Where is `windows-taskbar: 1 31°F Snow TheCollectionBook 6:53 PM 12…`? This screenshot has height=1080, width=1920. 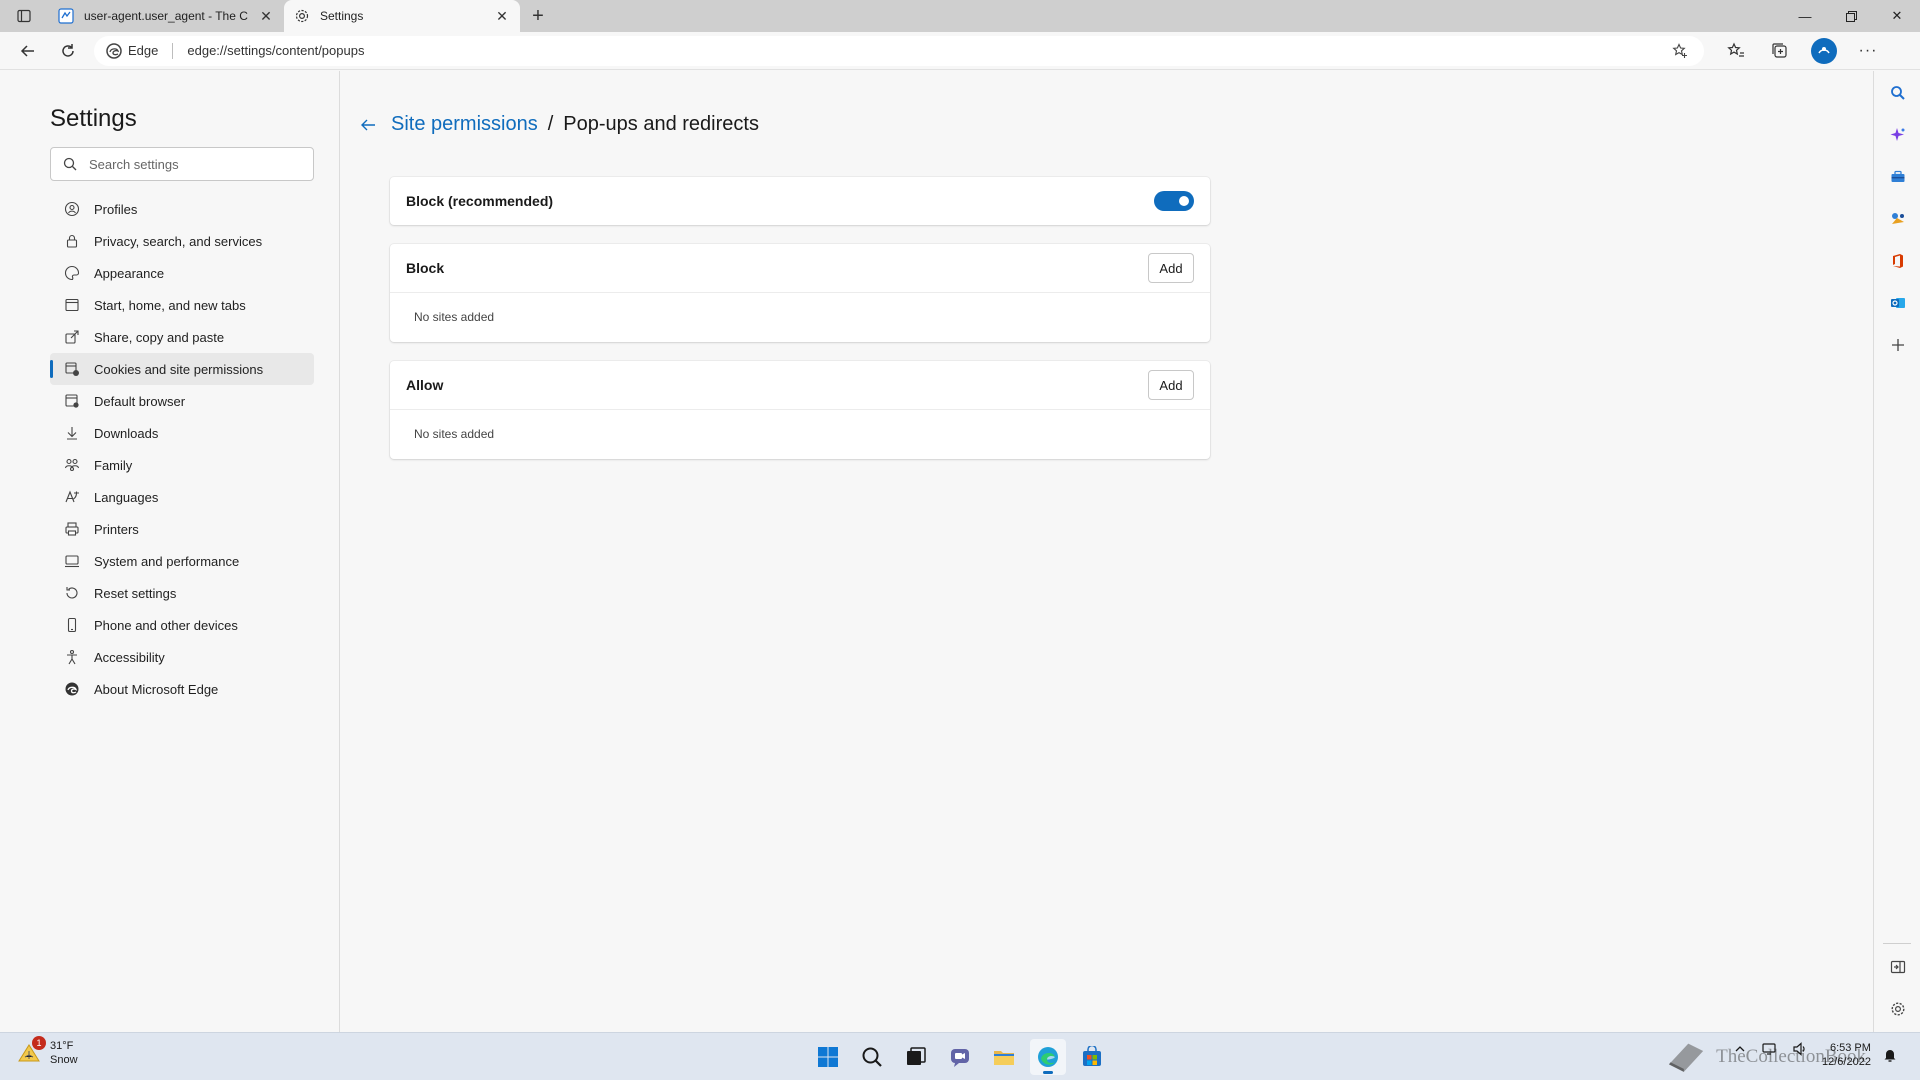 windows-taskbar: 1 31°F Snow TheCollectionBook 6:53 PM 12… is located at coordinates (960, 1056).